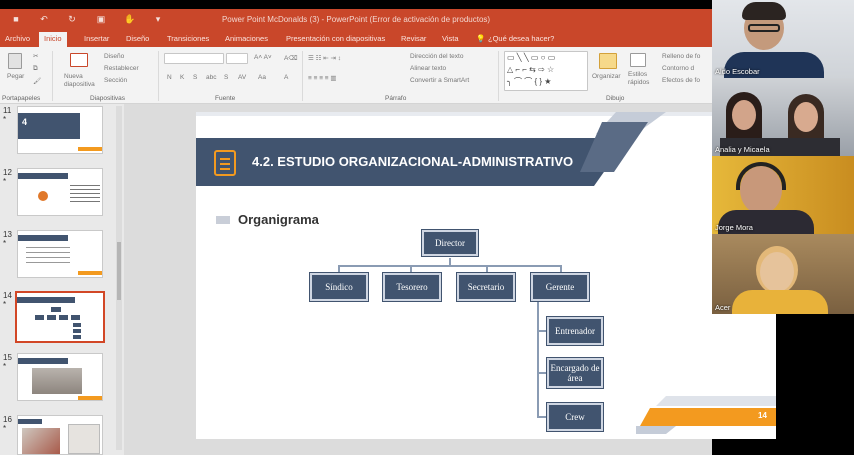 The image size is (854, 455). I want to click on strikethrough-button: abc, so click(211, 77).